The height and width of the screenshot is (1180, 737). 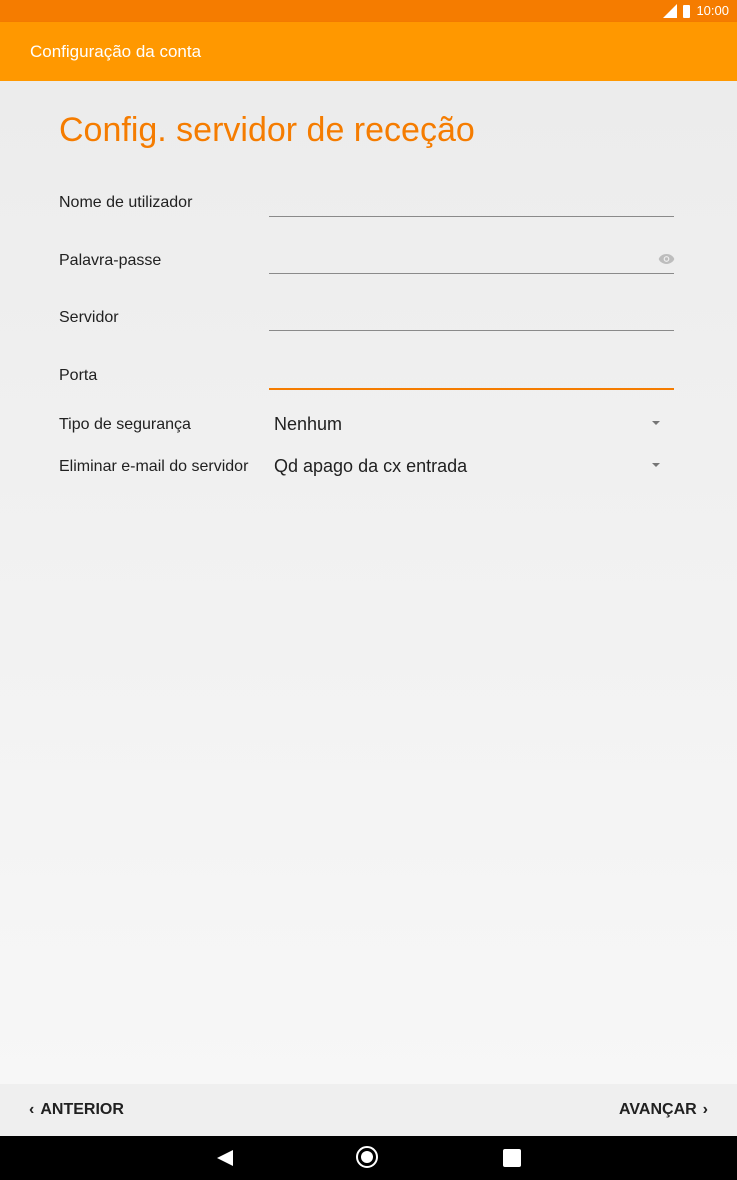 What do you see at coordinates (712, 10) in the screenshot?
I see `status-time: 10:00` at bounding box center [712, 10].